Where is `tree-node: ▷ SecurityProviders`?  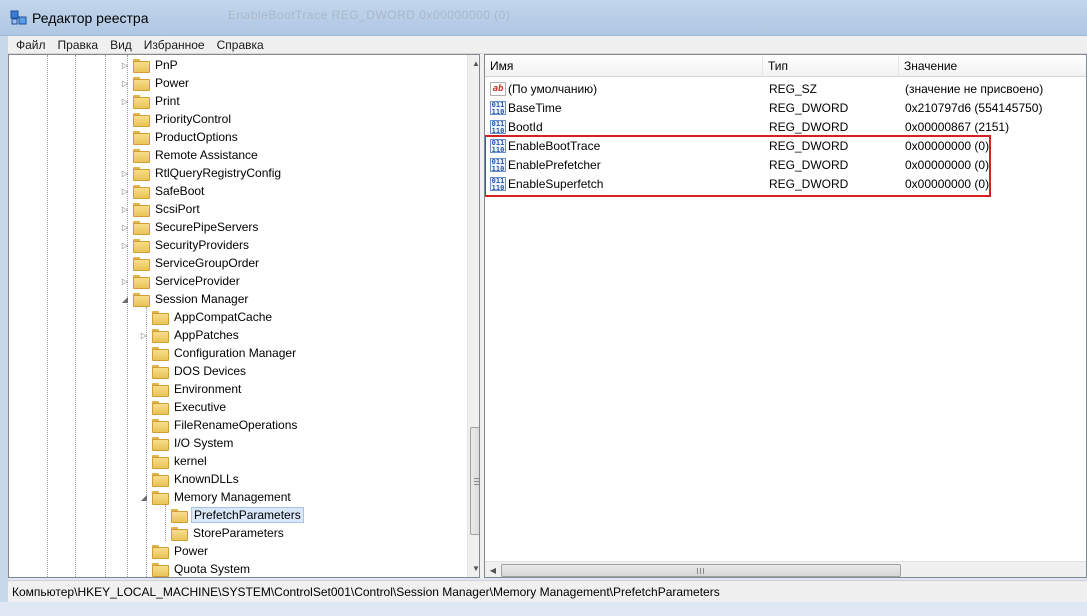 tree-node: ▷ SecurityProviders is located at coordinates (185, 245).